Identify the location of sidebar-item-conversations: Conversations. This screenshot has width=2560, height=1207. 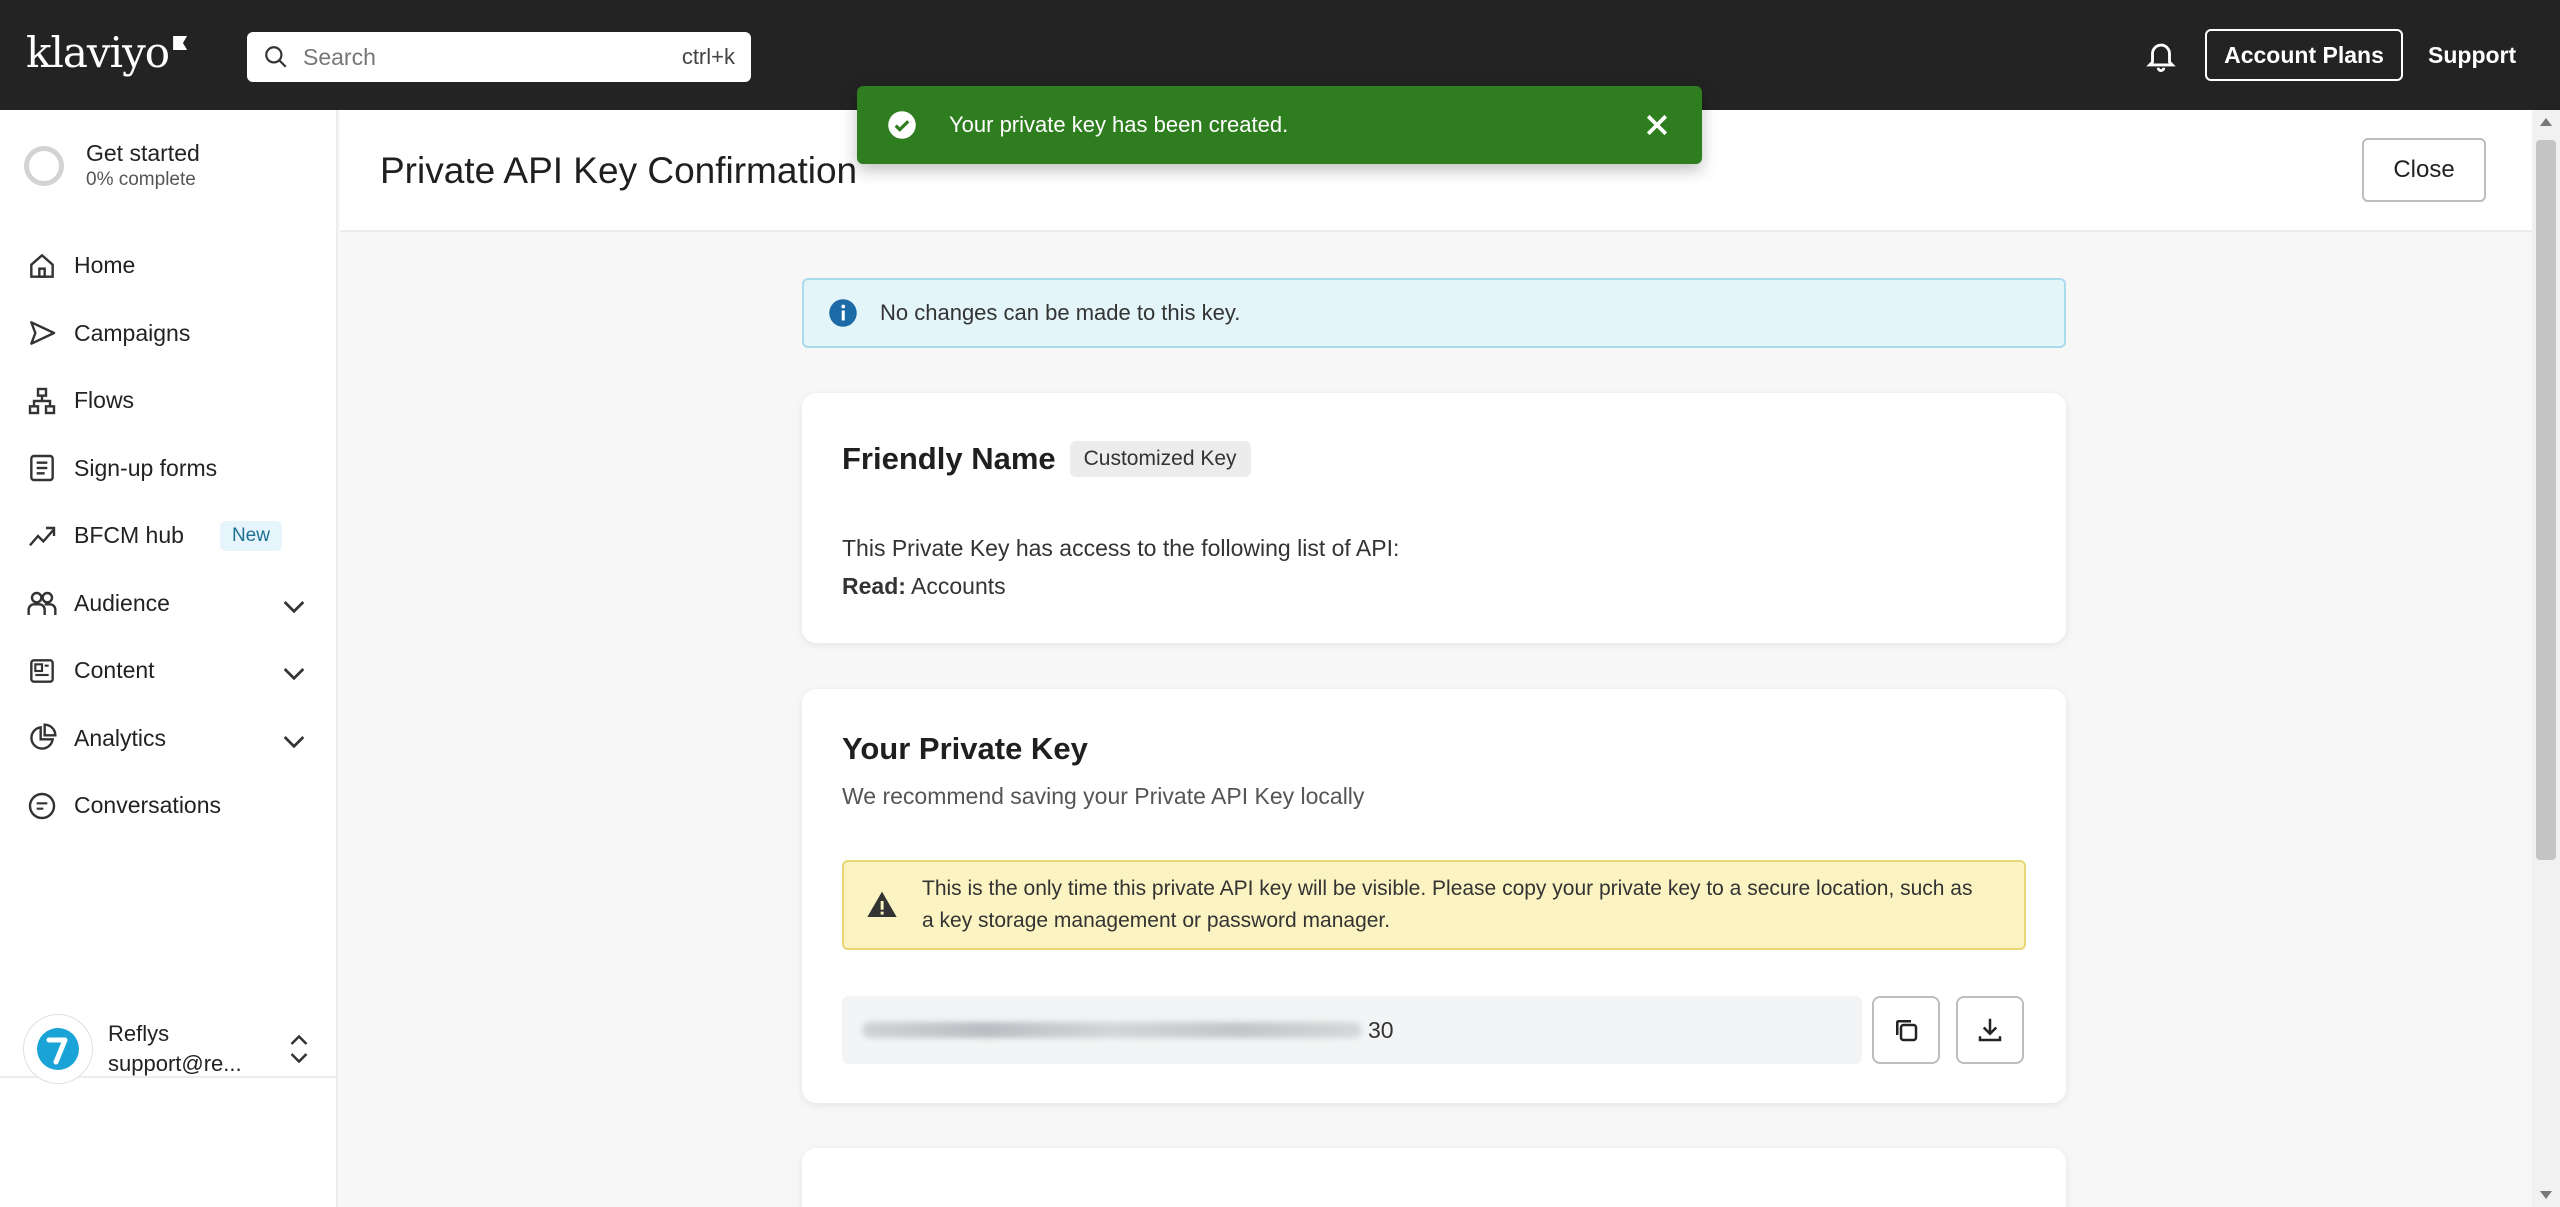
(169, 806).